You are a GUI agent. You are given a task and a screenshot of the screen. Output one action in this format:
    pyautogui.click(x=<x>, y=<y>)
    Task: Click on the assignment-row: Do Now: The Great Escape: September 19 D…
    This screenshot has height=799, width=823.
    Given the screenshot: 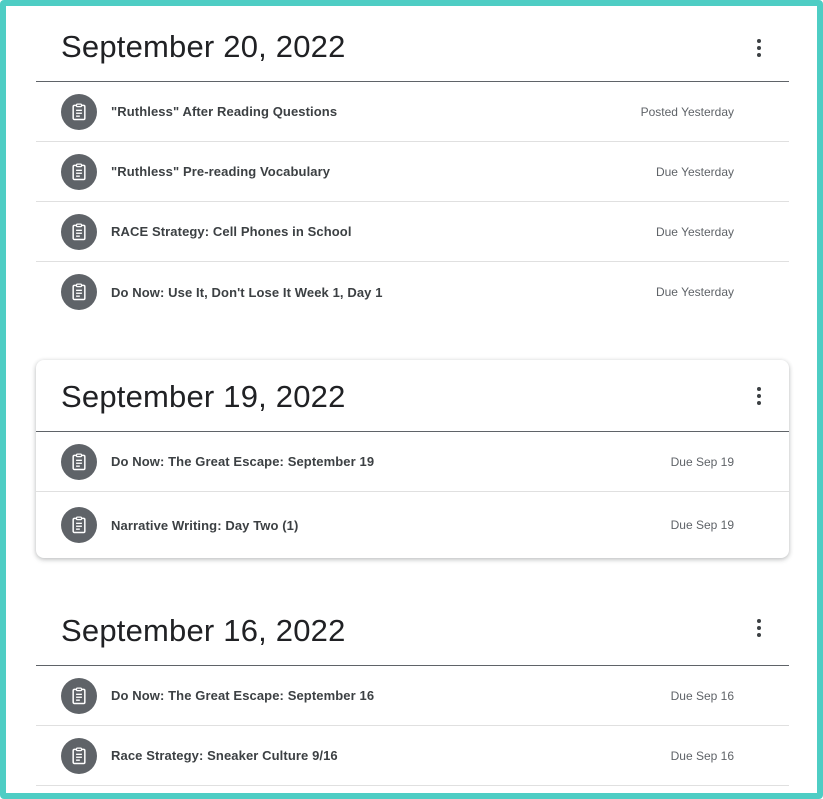 What is the action you would take?
    pyautogui.click(x=412, y=462)
    